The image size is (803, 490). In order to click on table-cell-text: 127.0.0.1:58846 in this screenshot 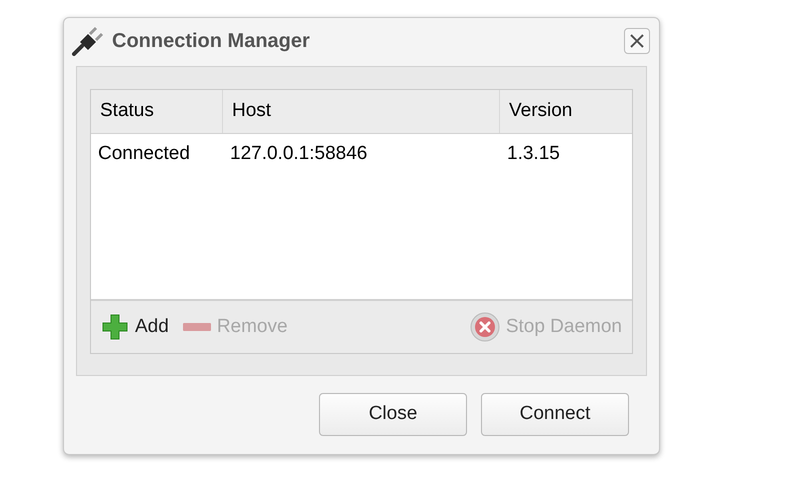, I will do `click(298, 154)`.